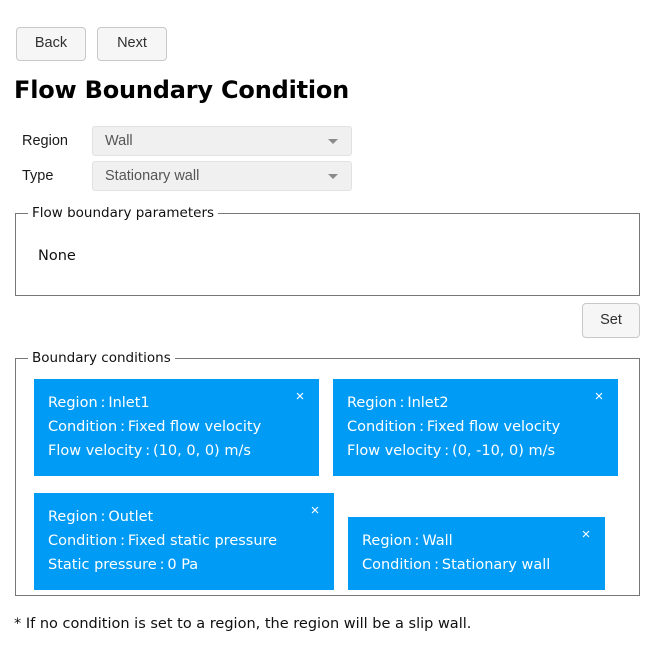 The image size is (654, 659). What do you see at coordinates (222, 141) in the screenshot?
I see `region-select: Wall` at bounding box center [222, 141].